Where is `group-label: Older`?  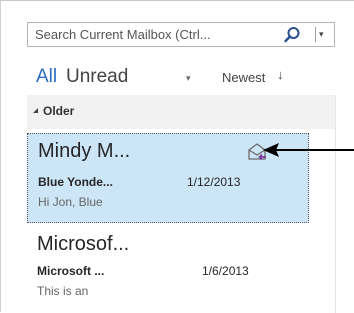
group-label: Older is located at coordinates (59, 111).